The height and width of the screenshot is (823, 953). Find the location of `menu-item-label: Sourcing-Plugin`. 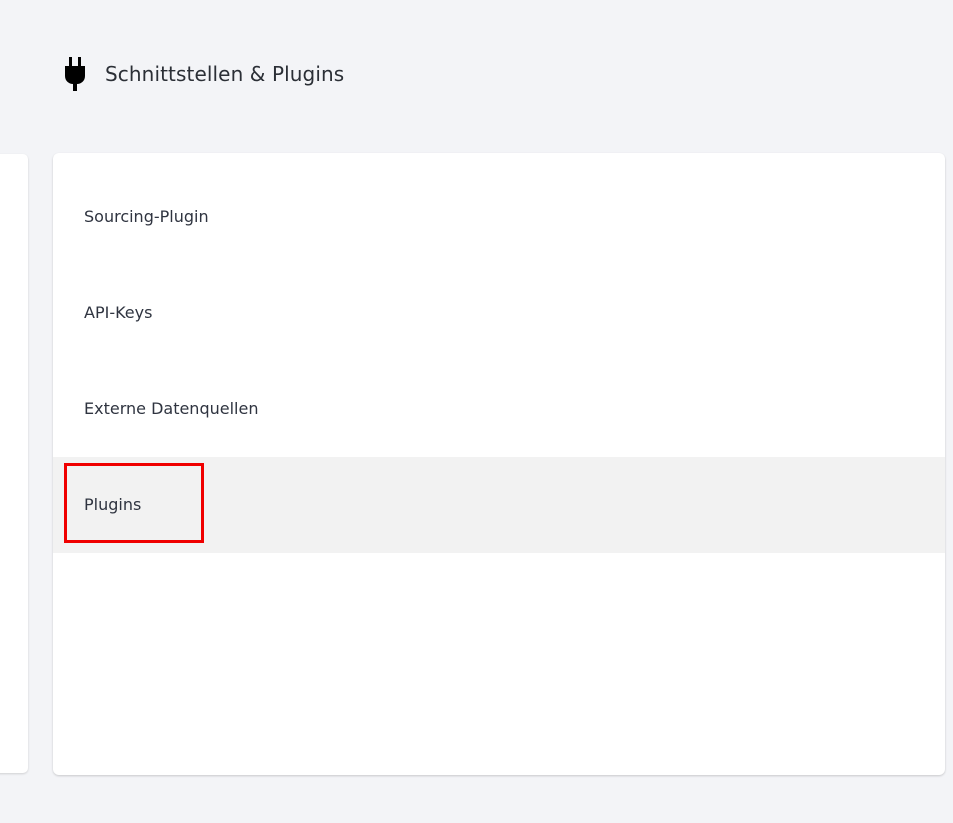

menu-item-label: Sourcing-Plugin is located at coordinates (146, 216).